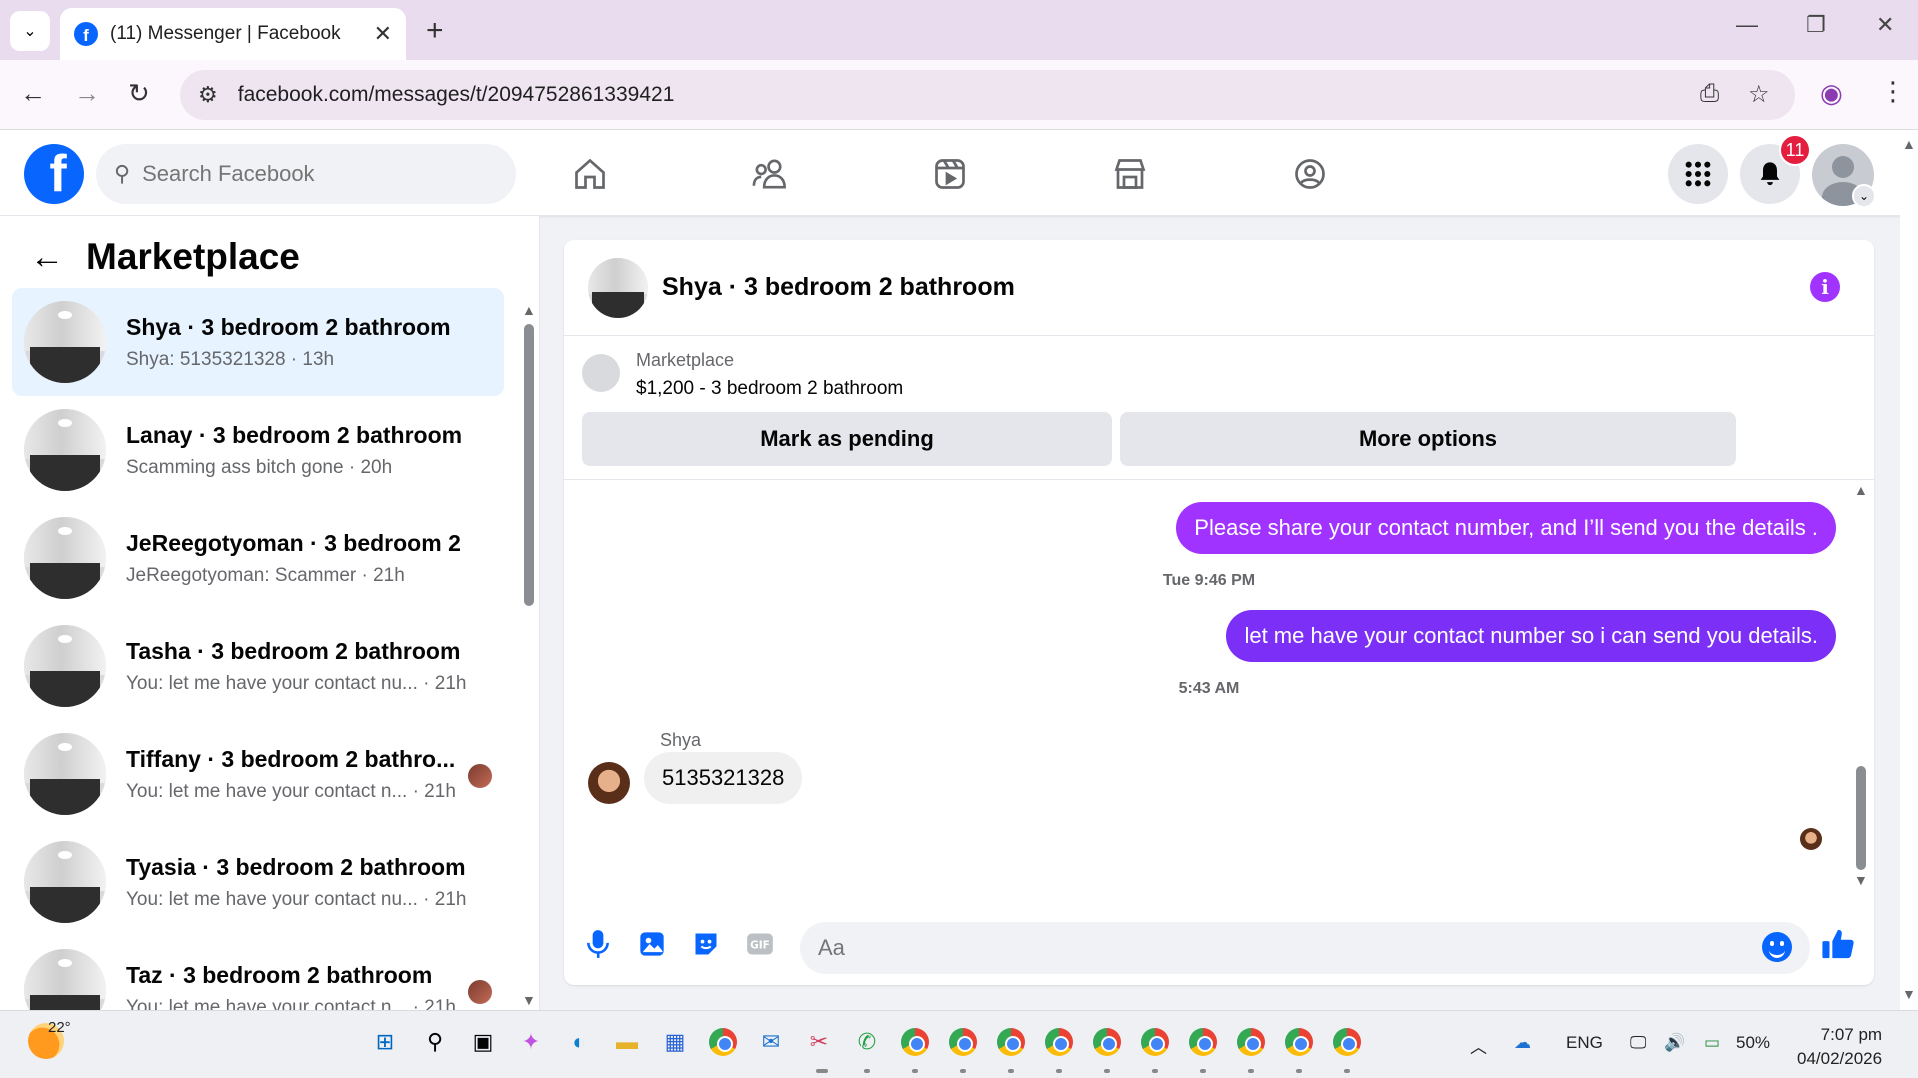 The image size is (1918, 1078). What do you see at coordinates (1130, 174) in the screenshot?
I see `marketplace-icon` at bounding box center [1130, 174].